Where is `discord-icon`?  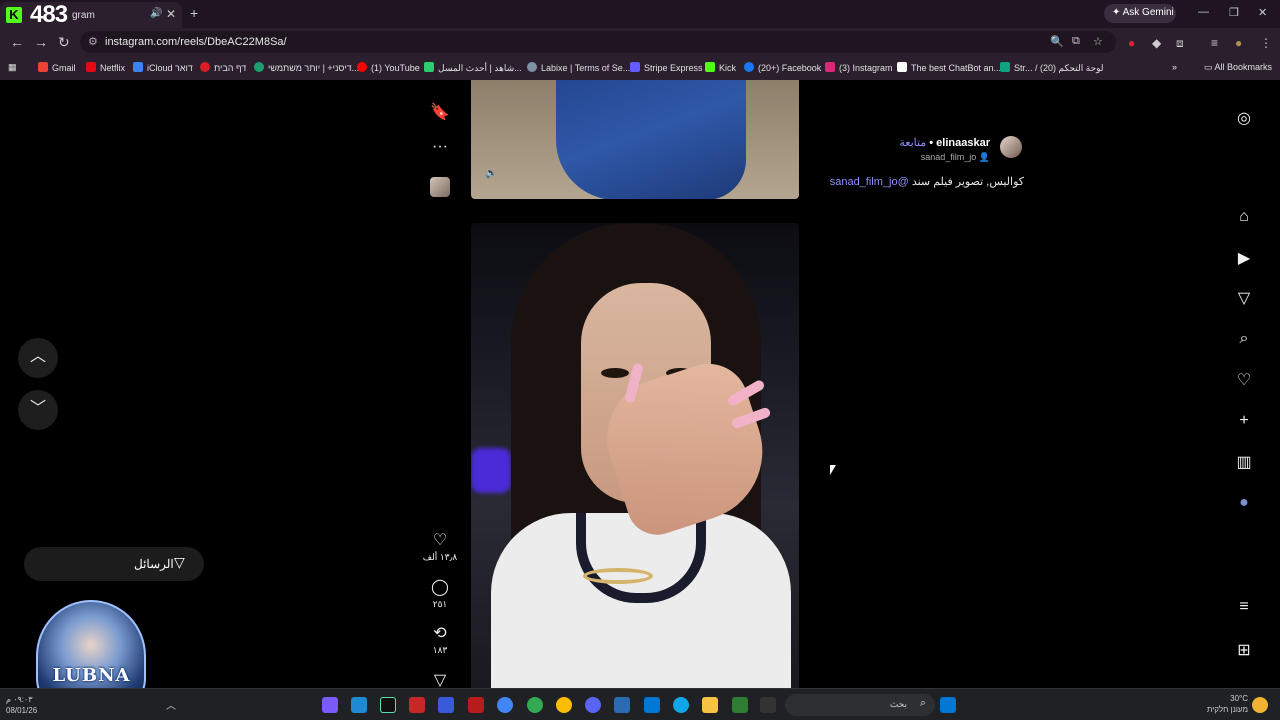 discord-icon is located at coordinates (593, 705).